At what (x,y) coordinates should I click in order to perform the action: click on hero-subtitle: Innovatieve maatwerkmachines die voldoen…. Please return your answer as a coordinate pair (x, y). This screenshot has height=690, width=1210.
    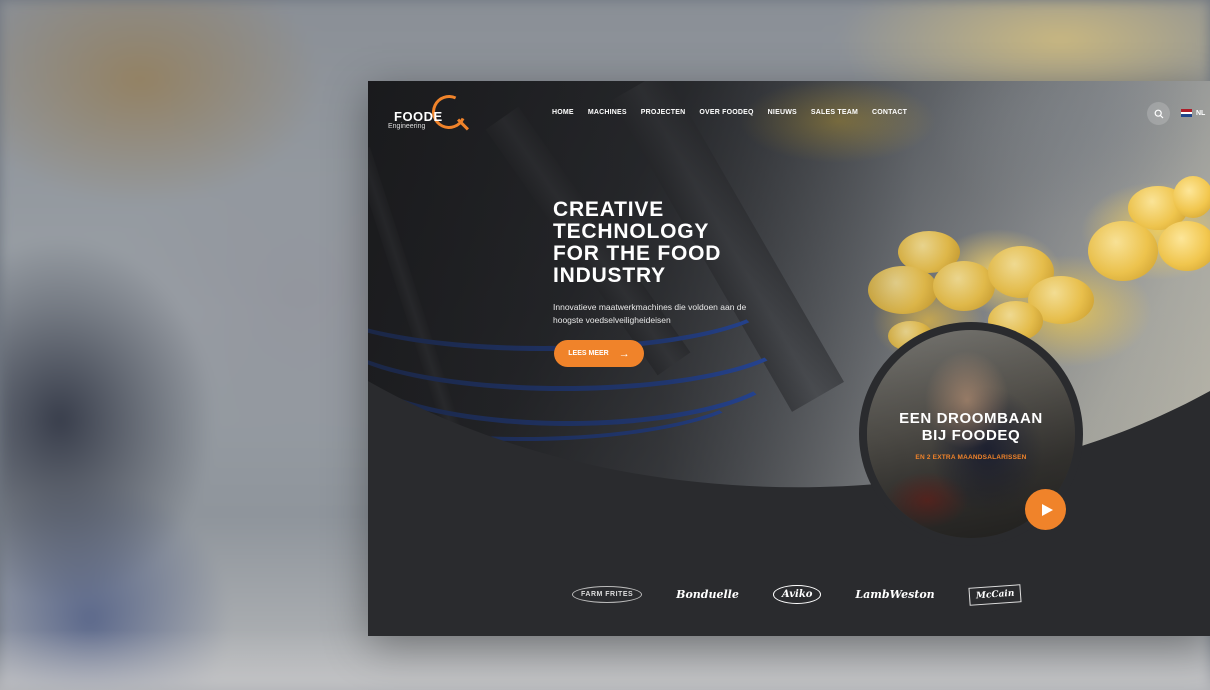
    Looking at the image, I should click on (650, 313).